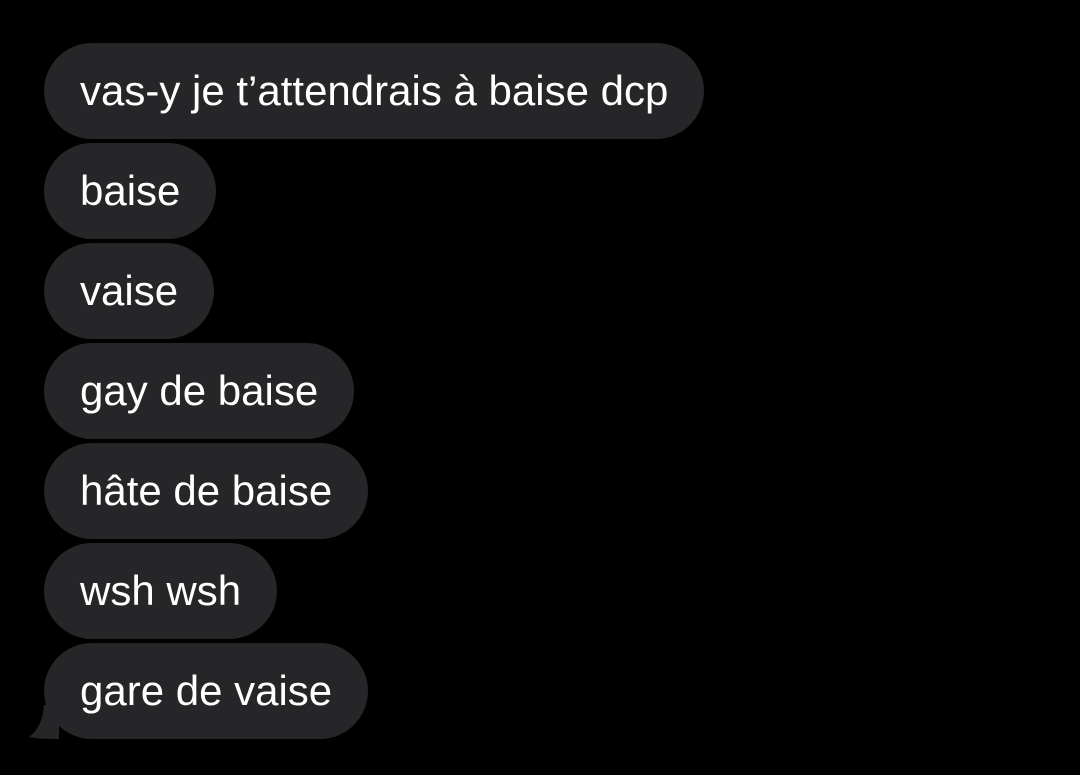 The height and width of the screenshot is (775, 1080). I want to click on message-text: vas-y je t’attendrais à baise dcp, so click(374, 90).